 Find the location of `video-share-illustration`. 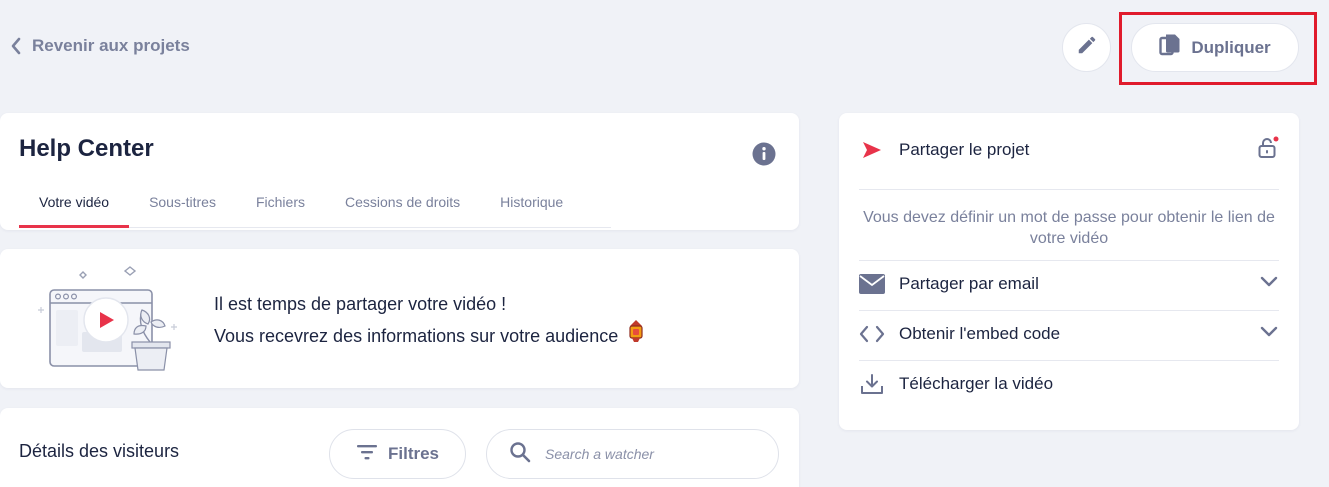

video-share-illustration is located at coordinates (110, 320).